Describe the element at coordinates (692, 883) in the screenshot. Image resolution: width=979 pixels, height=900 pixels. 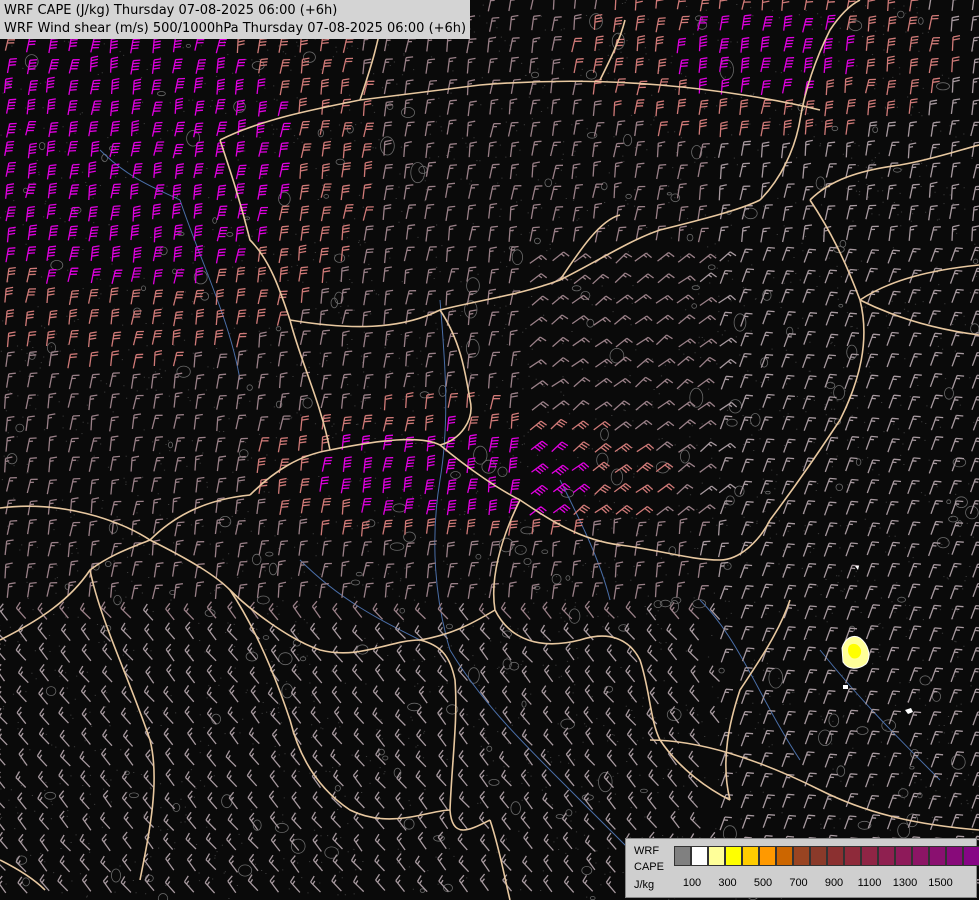
I see `legend-tick: 100` at that location.